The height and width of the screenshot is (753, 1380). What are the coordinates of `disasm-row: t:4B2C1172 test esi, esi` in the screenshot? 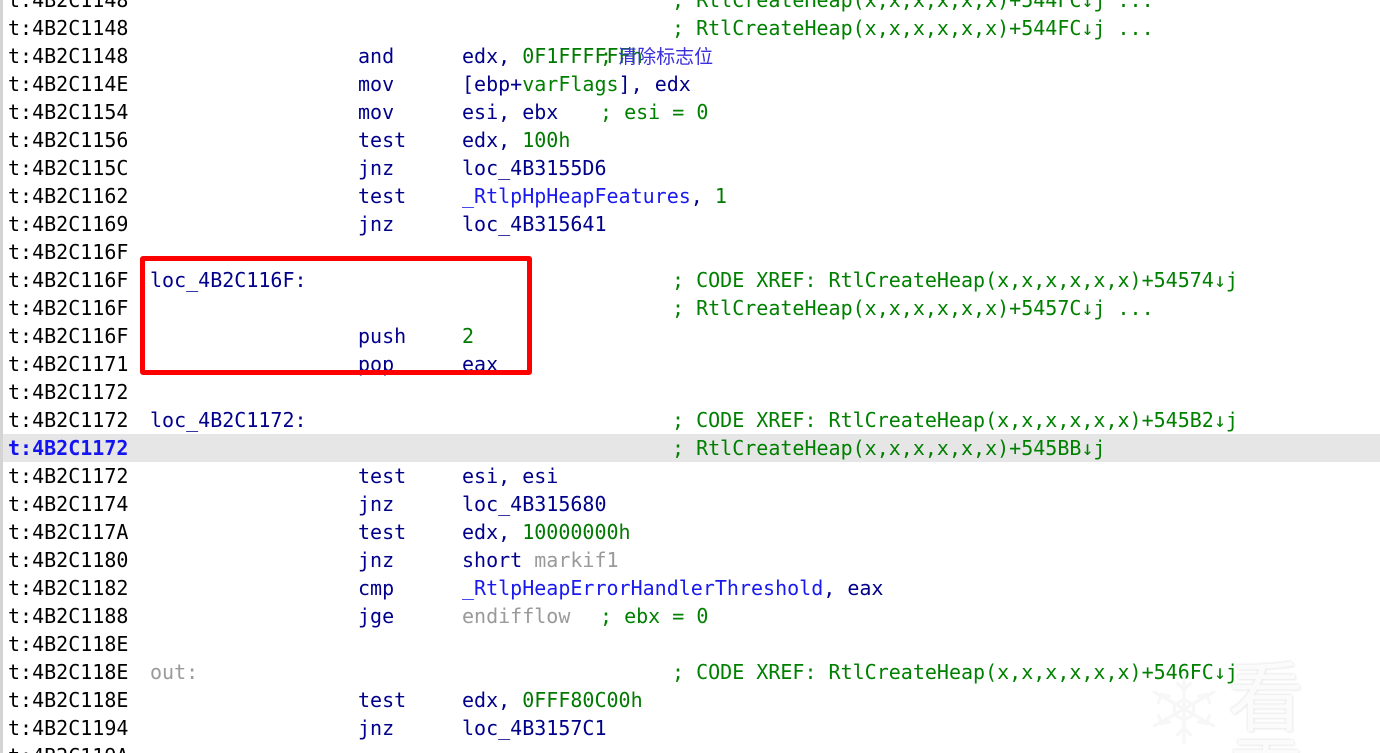 It's located at (690, 476).